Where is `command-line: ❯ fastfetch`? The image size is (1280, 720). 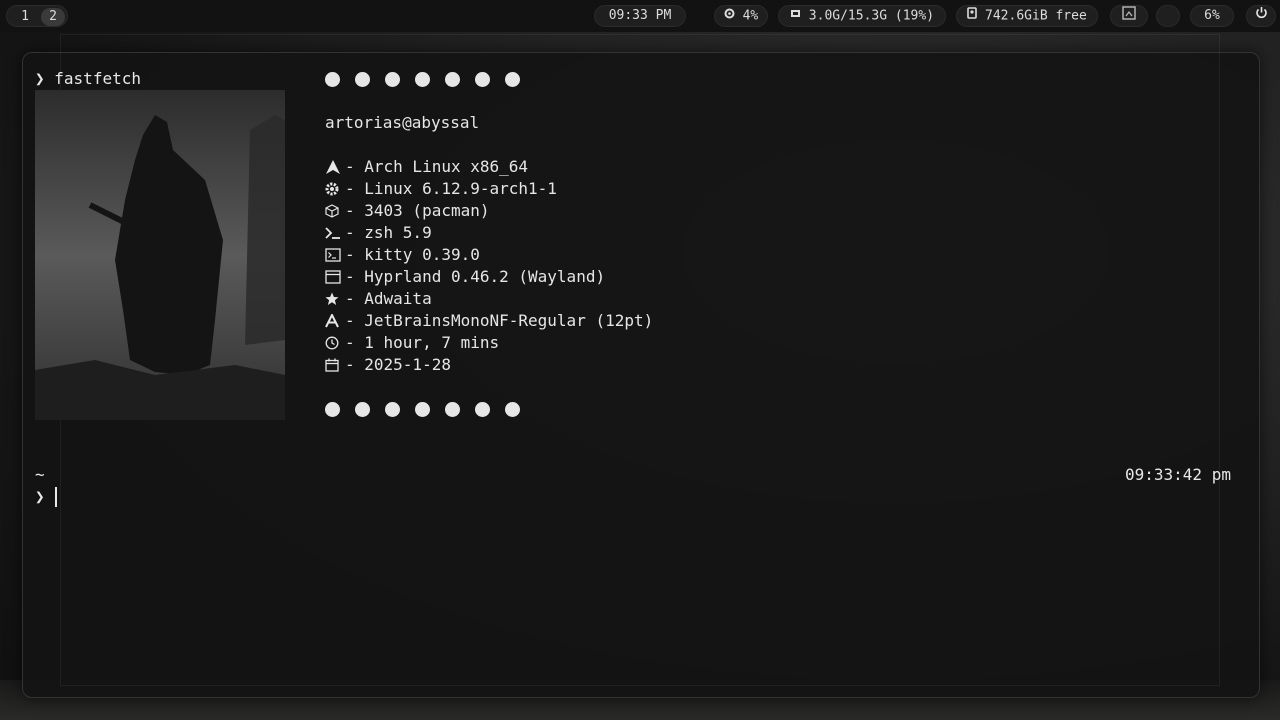
command-line: ❯ fastfetch is located at coordinates (88, 79).